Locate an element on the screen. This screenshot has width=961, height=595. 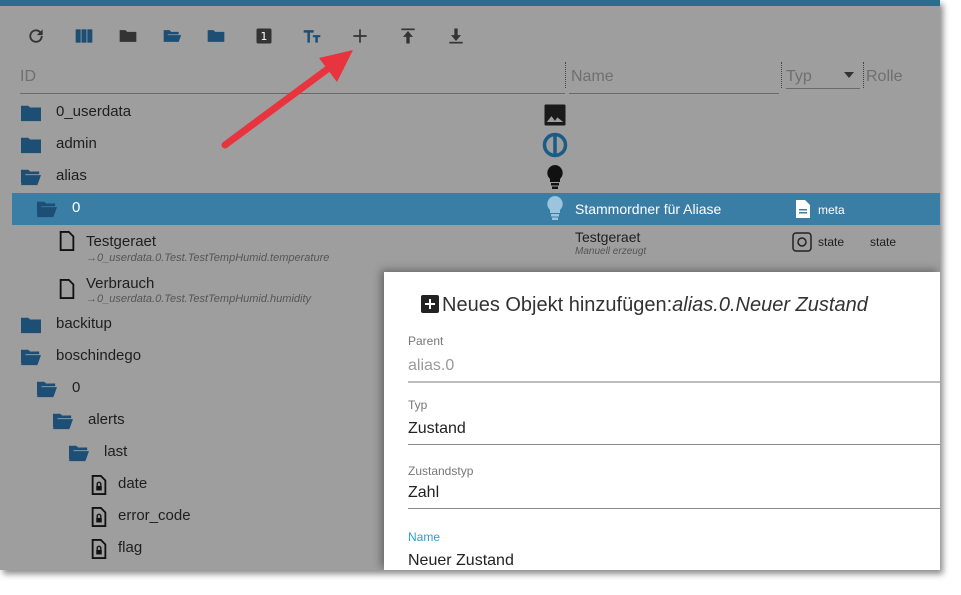
object-type: state is located at coordinates (831, 242).